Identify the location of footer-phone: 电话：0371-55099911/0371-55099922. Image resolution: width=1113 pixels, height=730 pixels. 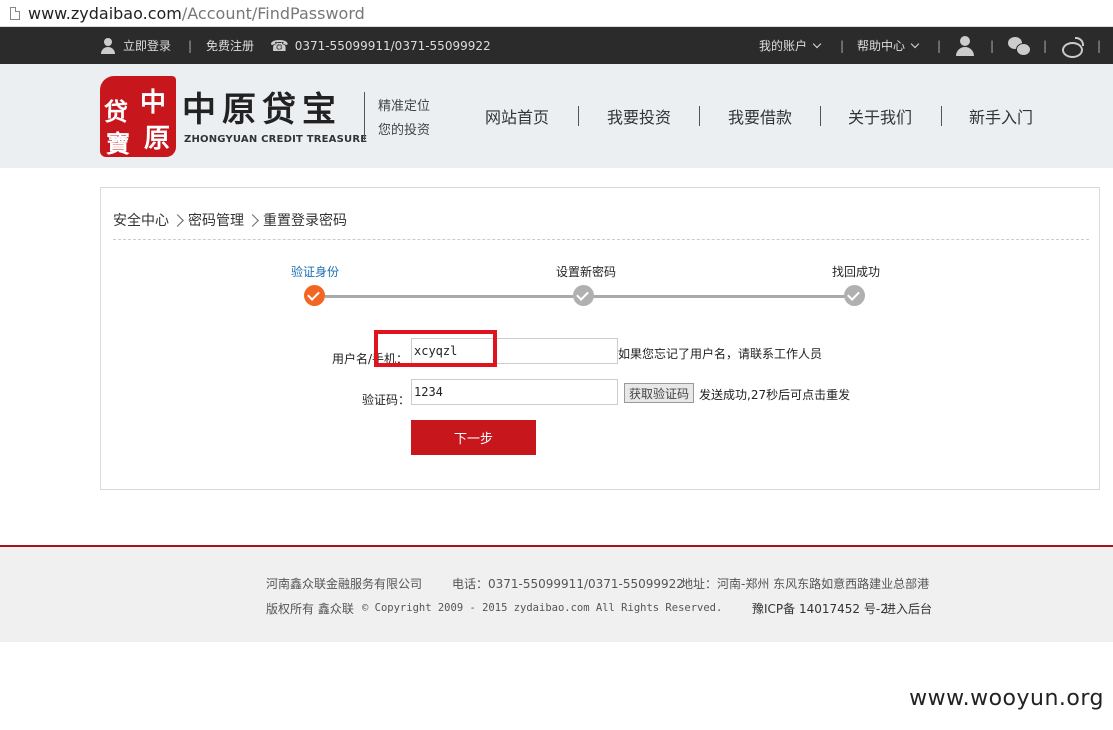
(568, 584).